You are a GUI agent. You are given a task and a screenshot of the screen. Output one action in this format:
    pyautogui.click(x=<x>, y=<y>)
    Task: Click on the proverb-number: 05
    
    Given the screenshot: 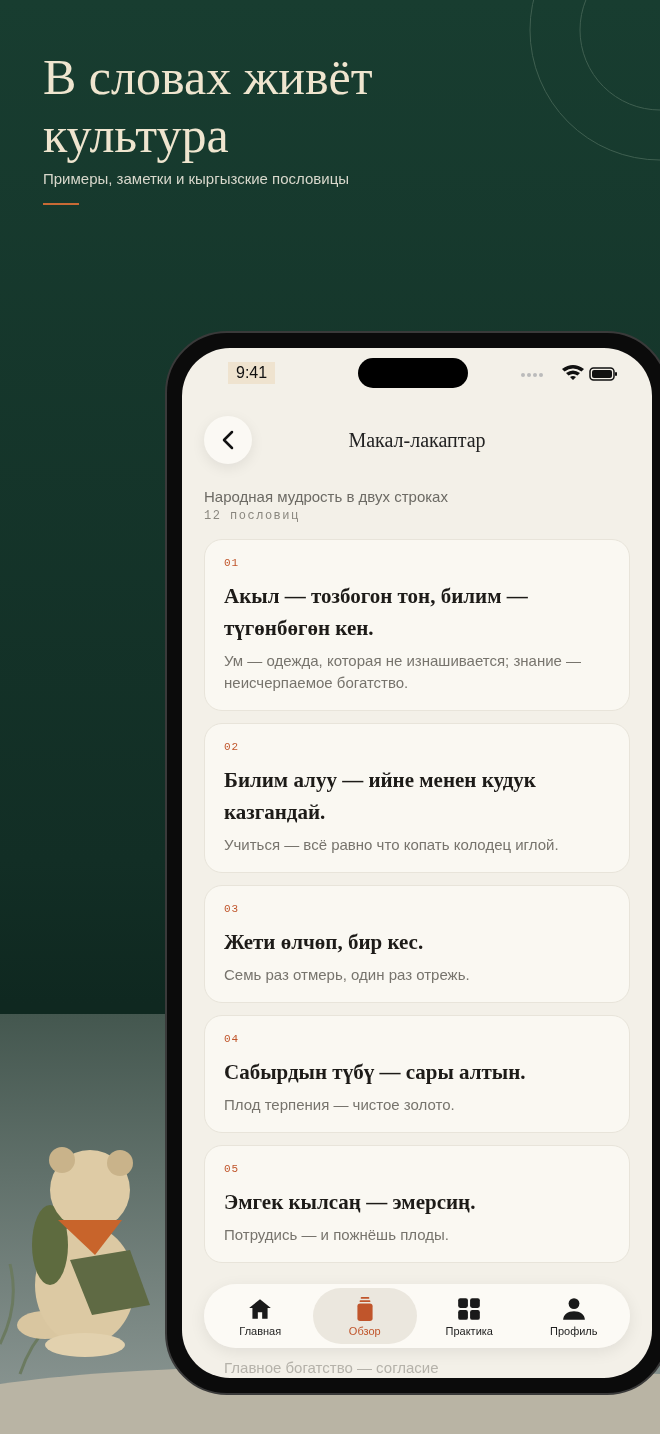 What is the action you would take?
    pyautogui.click(x=232, y=1169)
    